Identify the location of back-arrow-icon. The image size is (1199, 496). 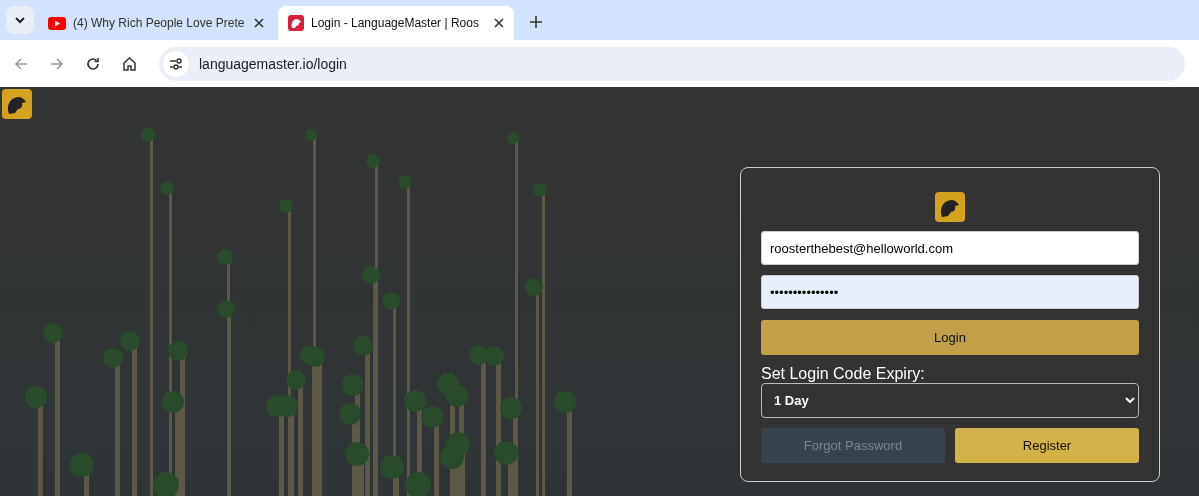
(21, 63).